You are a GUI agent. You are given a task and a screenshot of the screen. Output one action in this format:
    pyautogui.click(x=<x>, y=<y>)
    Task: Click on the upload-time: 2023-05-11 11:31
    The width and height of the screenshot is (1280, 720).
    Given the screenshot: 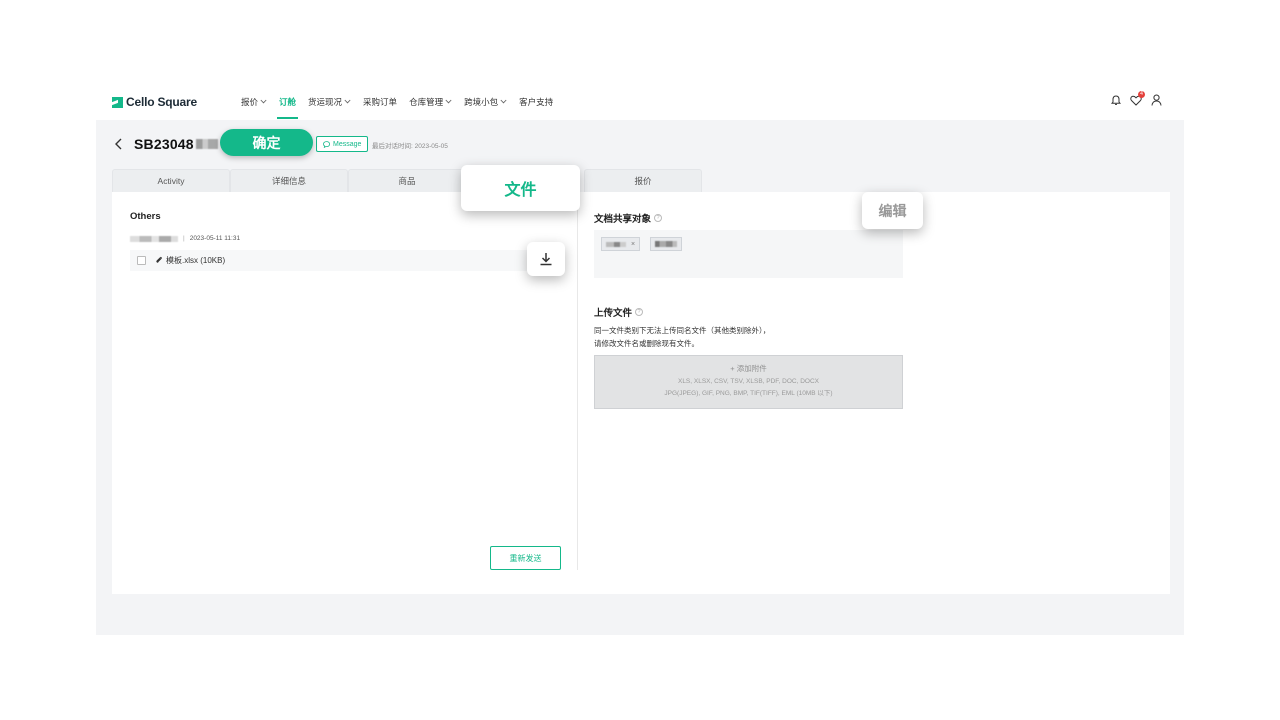 What is the action you would take?
    pyautogui.click(x=215, y=238)
    